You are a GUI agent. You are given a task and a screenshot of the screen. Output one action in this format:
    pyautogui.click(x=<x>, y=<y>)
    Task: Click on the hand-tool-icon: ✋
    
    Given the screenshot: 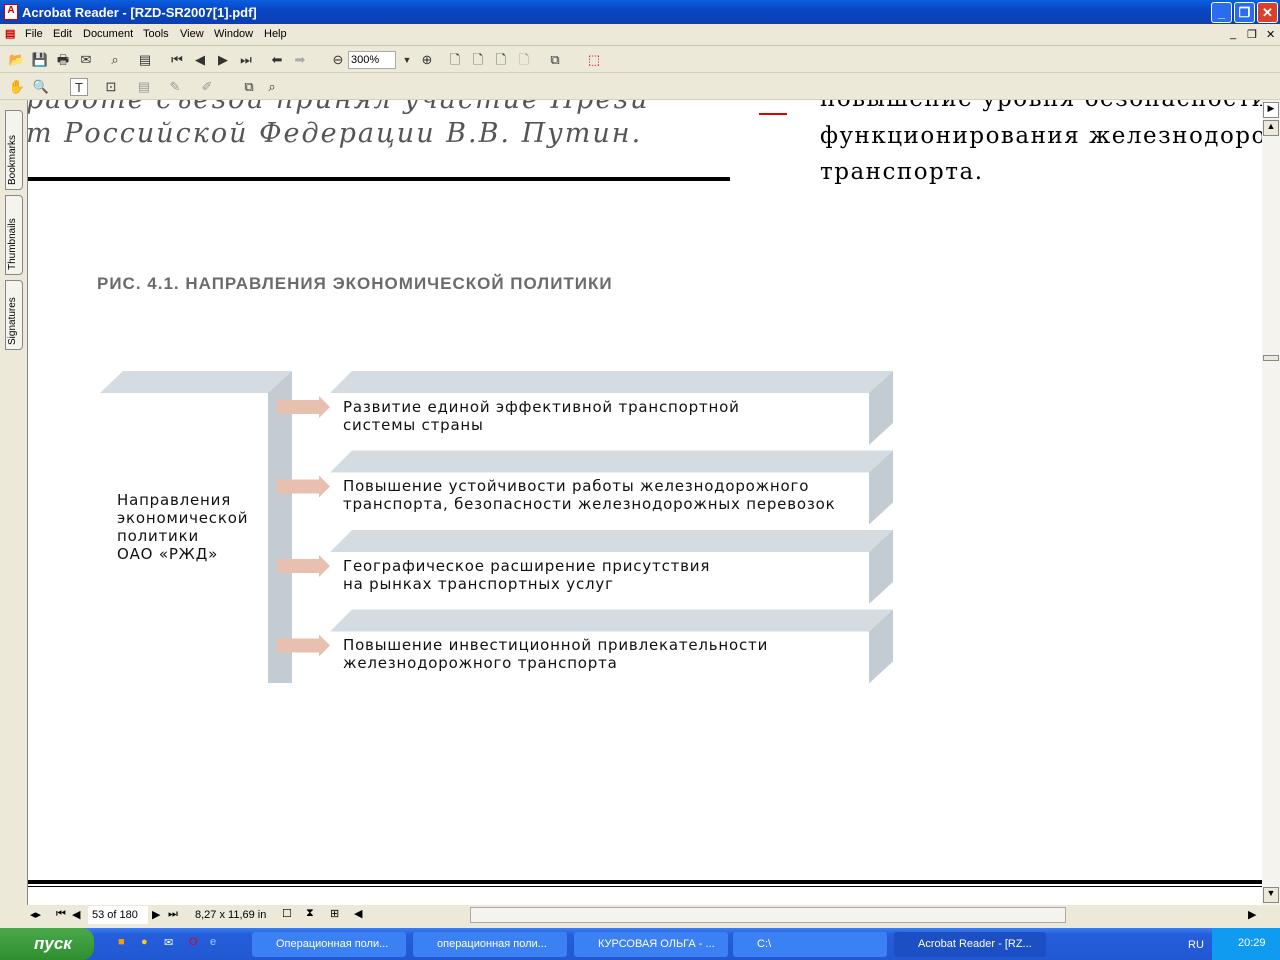 What is the action you would take?
    pyautogui.click(x=17, y=87)
    